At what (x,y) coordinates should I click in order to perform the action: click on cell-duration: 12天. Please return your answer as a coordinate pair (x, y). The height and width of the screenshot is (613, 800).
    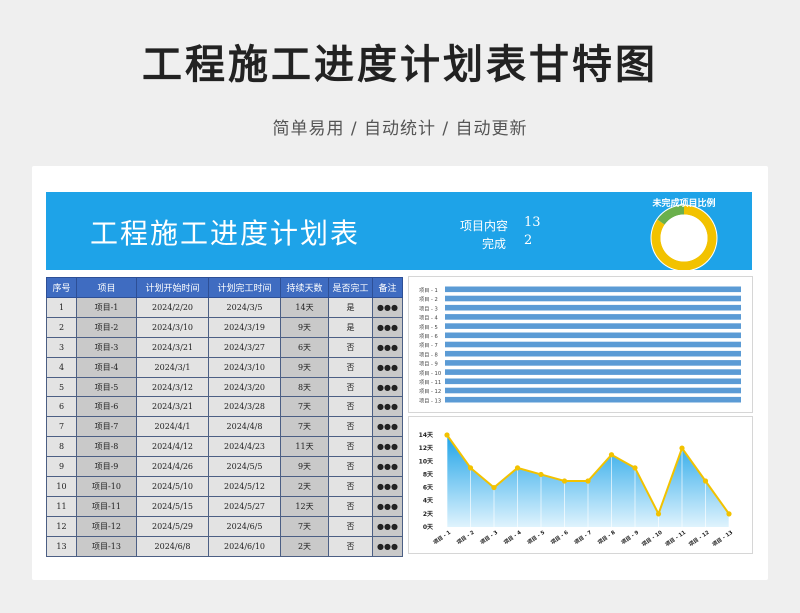
    Looking at the image, I should click on (304, 506).